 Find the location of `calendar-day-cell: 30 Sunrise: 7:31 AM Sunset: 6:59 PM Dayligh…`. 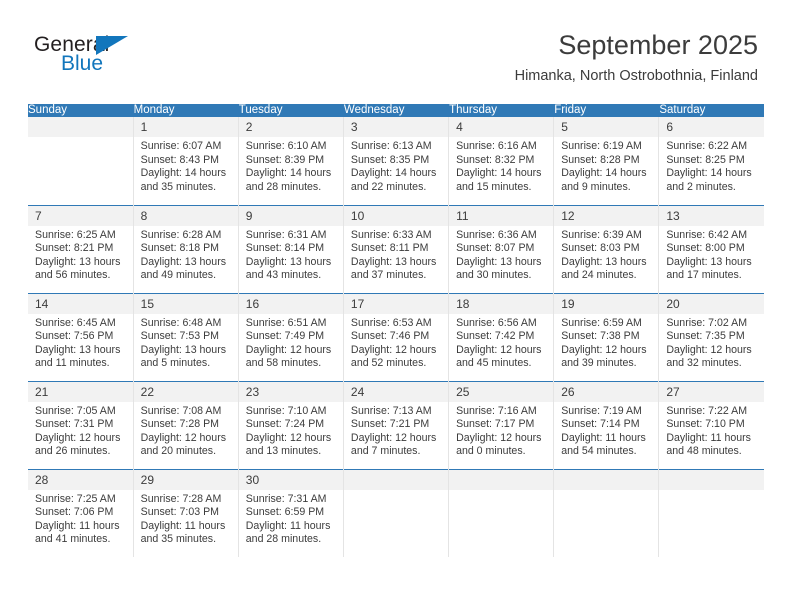

calendar-day-cell: 30 Sunrise: 7:31 AM Sunset: 6:59 PM Dayligh… is located at coordinates (291, 512).